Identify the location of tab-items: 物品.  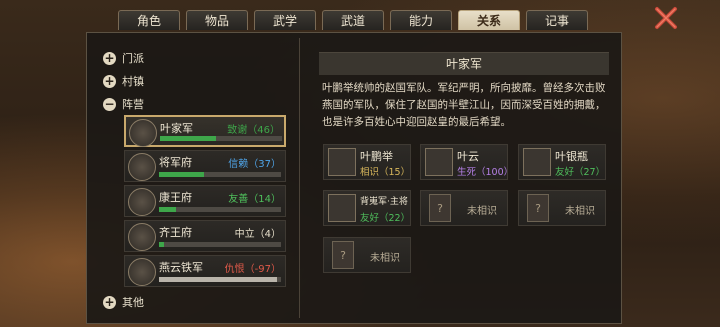
(217, 20).